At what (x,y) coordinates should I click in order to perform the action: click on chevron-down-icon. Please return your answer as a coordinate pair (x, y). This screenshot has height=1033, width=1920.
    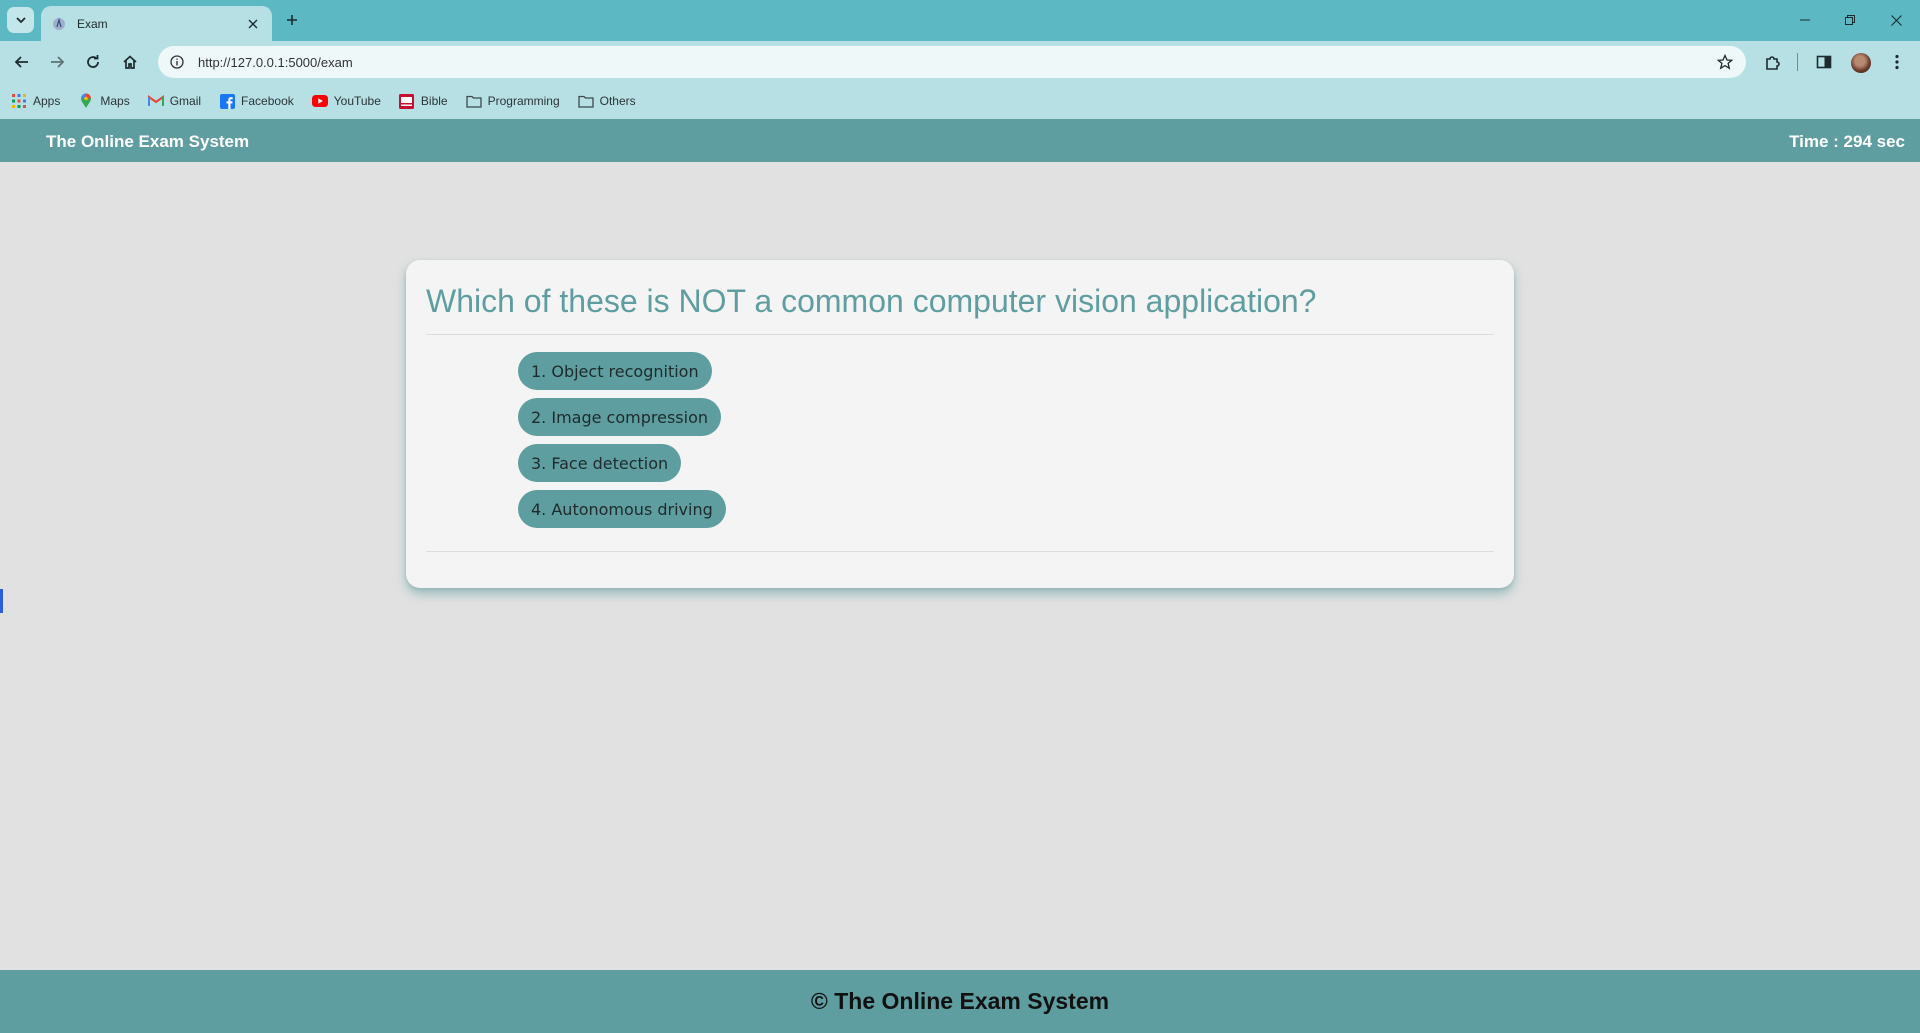
    Looking at the image, I should click on (20, 20).